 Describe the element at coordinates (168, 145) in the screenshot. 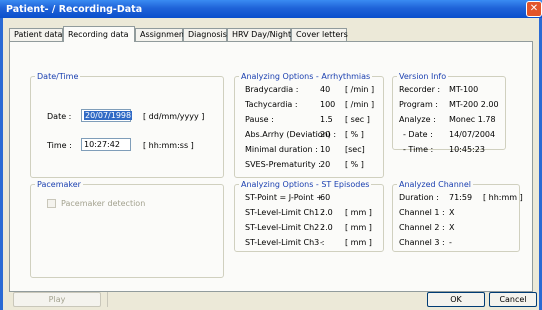

I see `time-format-hint: [ hh:mm:ss ]` at that location.